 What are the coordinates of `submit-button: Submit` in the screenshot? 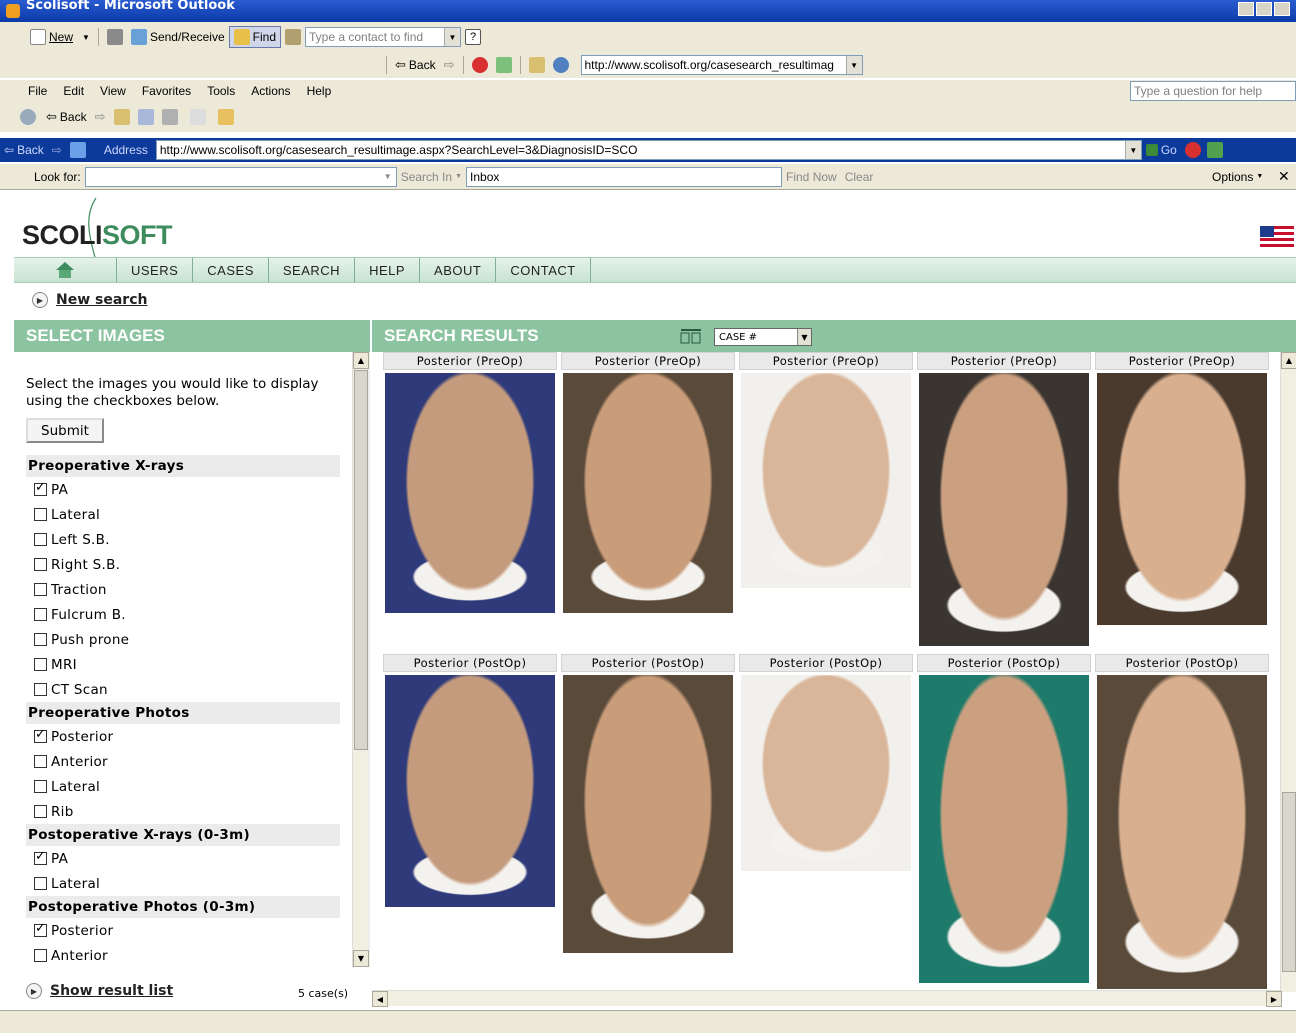 It's located at (65, 430).